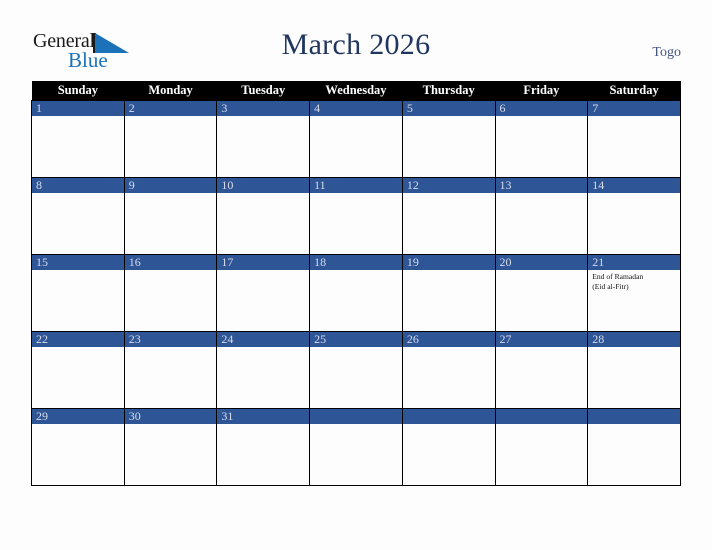 This screenshot has height=550, width=712. Describe the element at coordinates (610, 286) in the screenshot. I see `event-label: (Eid al-Fitr)` at that location.